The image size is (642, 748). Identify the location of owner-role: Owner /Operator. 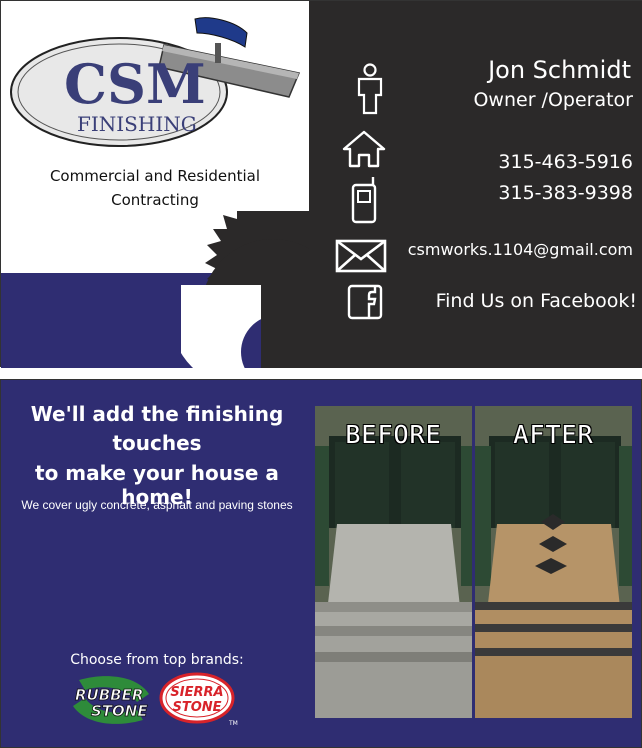
(553, 100).